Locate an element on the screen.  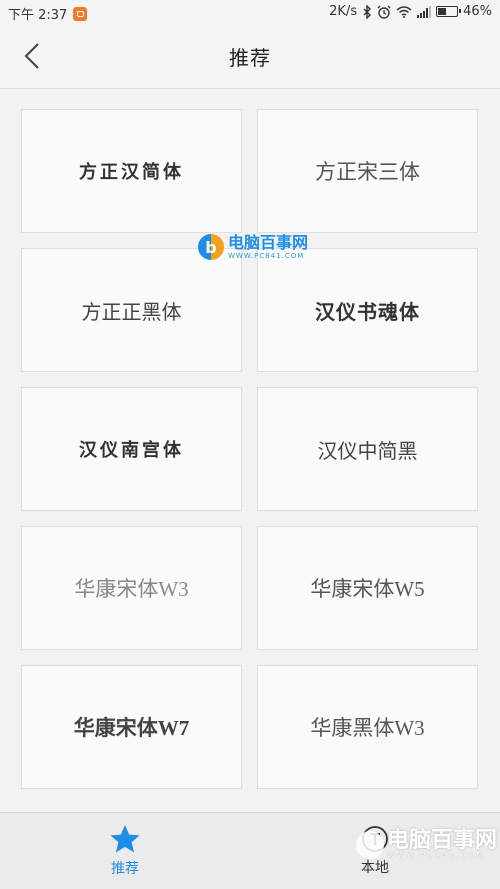
font-name: 汉仪书魂体 is located at coordinates (367, 311).